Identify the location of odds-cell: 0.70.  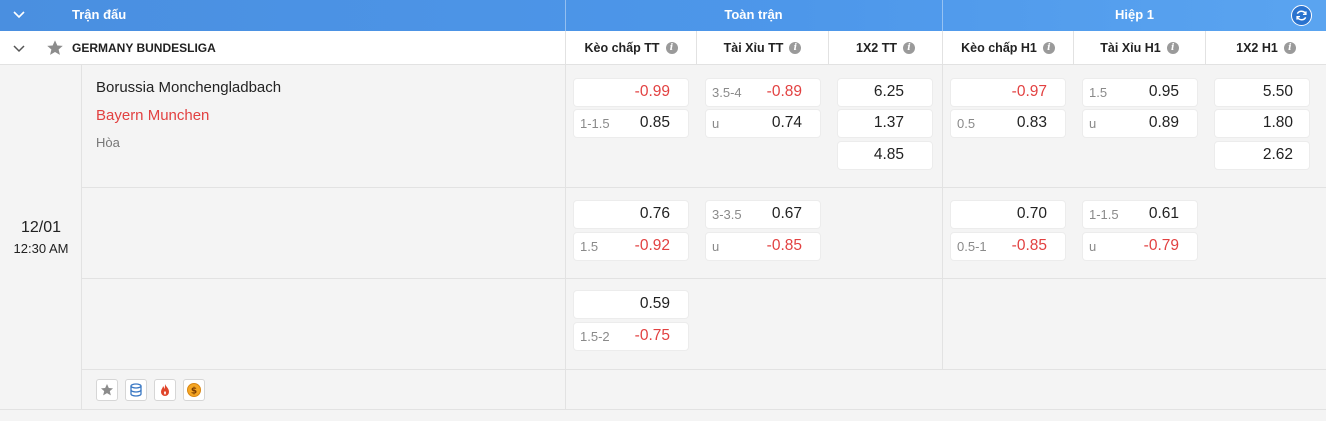
(1008, 214).